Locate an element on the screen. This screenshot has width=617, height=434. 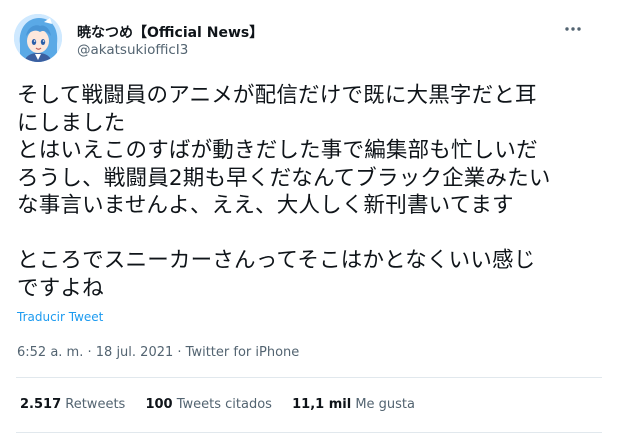
retweets-label: Retweets is located at coordinates (95, 404).